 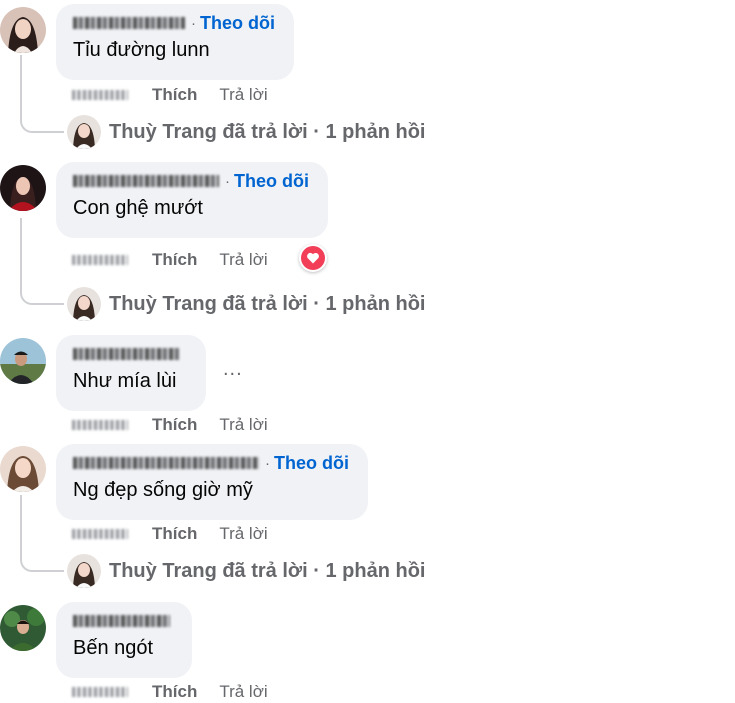 What do you see at coordinates (113, 648) in the screenshot?
I see `comment-text: Bến ngót` at bounding box center [113, 648].